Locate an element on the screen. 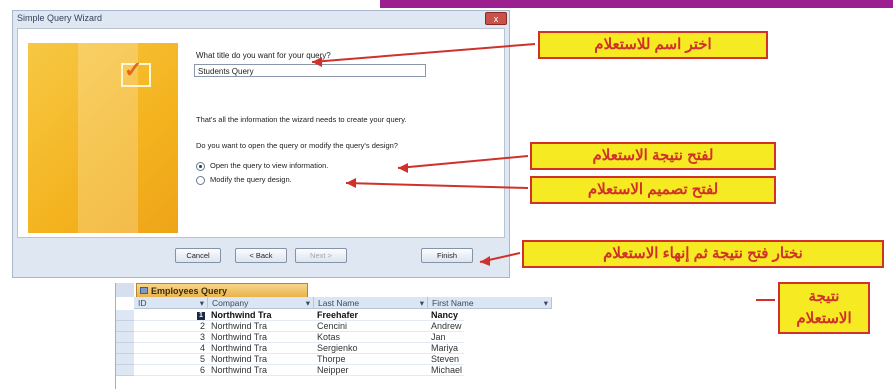 Image resolution: width=893 pixels, height=389 pixels. sheet-corner is located at coordinates (125, 290).